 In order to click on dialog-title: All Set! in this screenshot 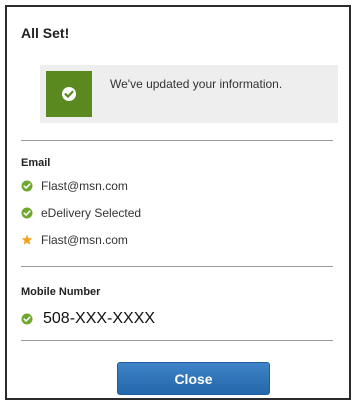, I will do `click(45, 33)`.